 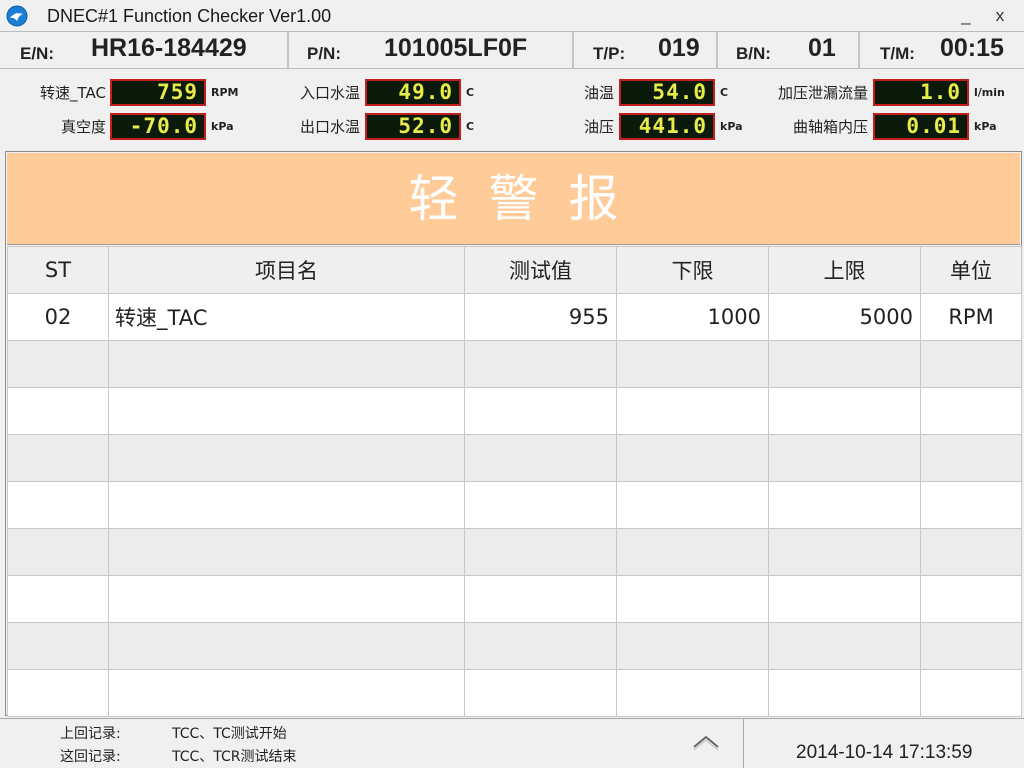 I want to click on table-header-row: ST 项目名 测试值 下限 上限 单位, so click(x=514, y=270).